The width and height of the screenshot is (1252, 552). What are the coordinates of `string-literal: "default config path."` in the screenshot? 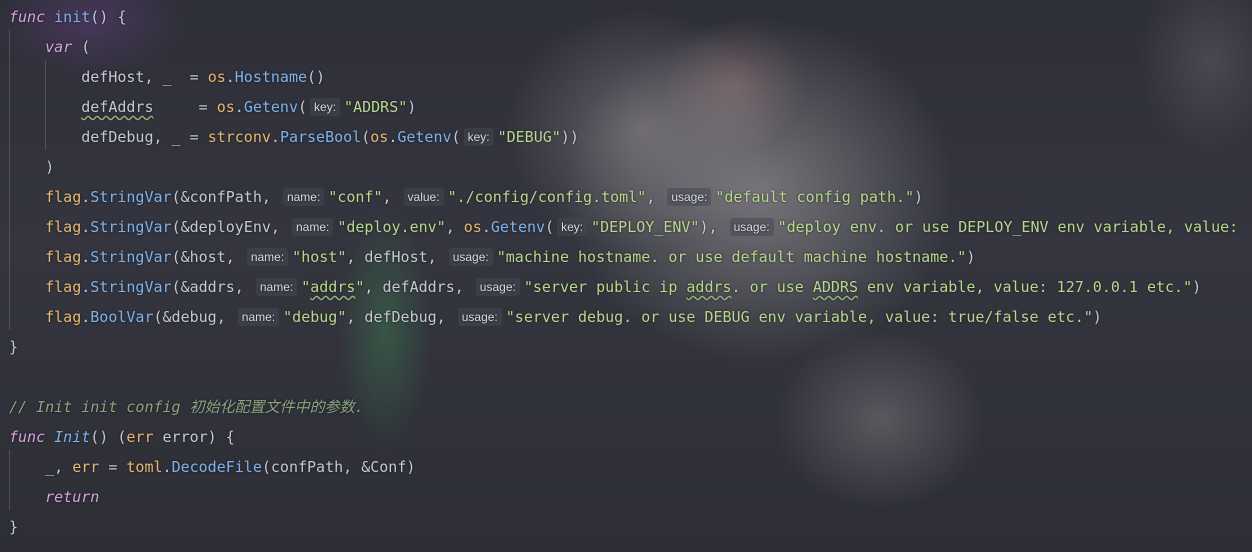 It's located at (815, 197).